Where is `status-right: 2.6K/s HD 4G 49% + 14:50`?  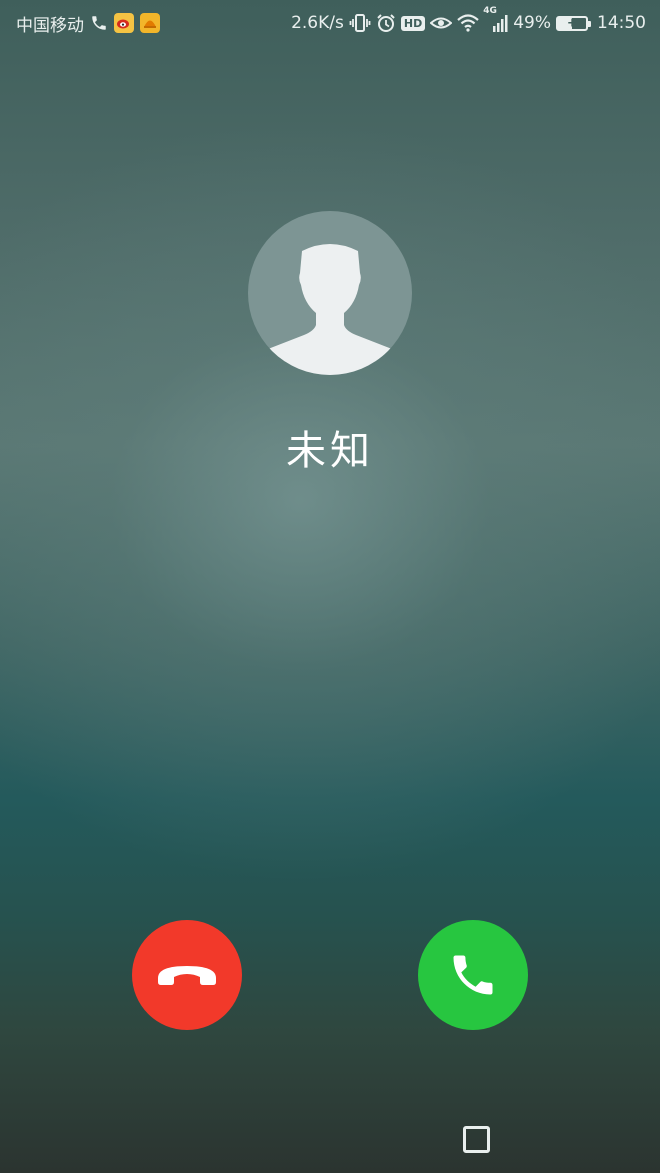 status-right: 2.6K/s HD 4G 49% + 14:50 is located at coordinates (468, 20).